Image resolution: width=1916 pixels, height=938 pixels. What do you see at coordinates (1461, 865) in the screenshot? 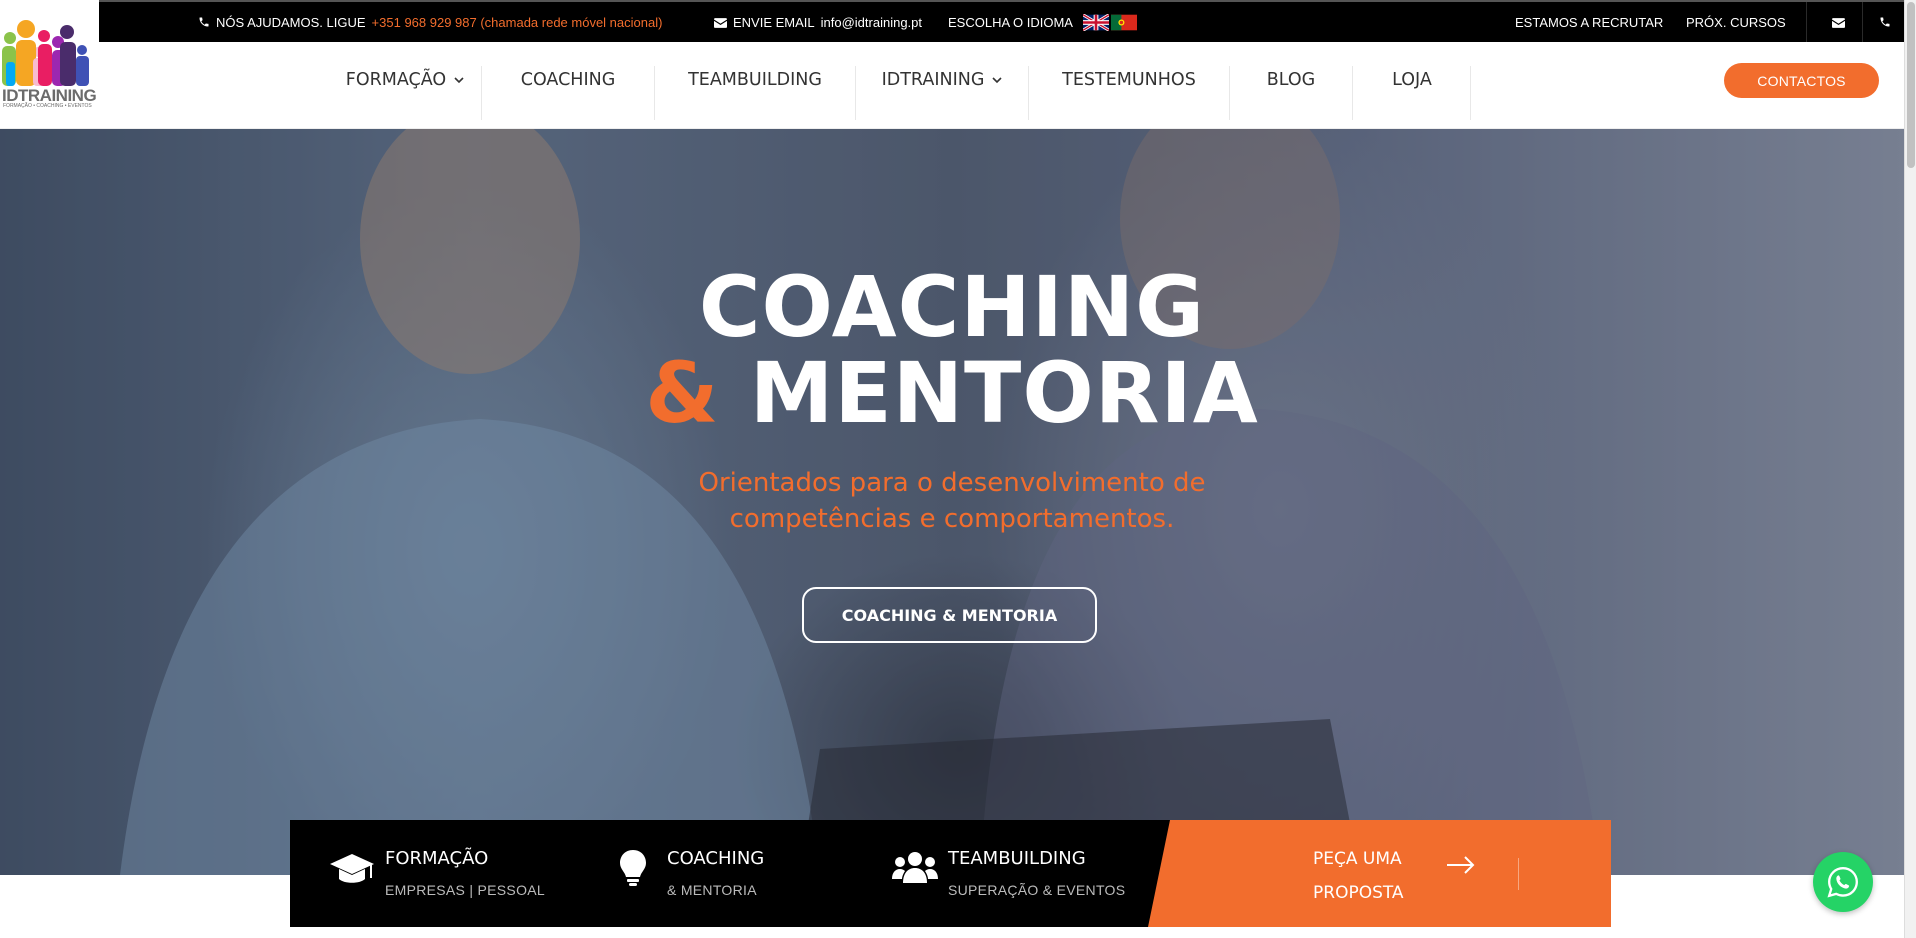
I see `arrow-right-icon` at bounding box center [1461, 865].